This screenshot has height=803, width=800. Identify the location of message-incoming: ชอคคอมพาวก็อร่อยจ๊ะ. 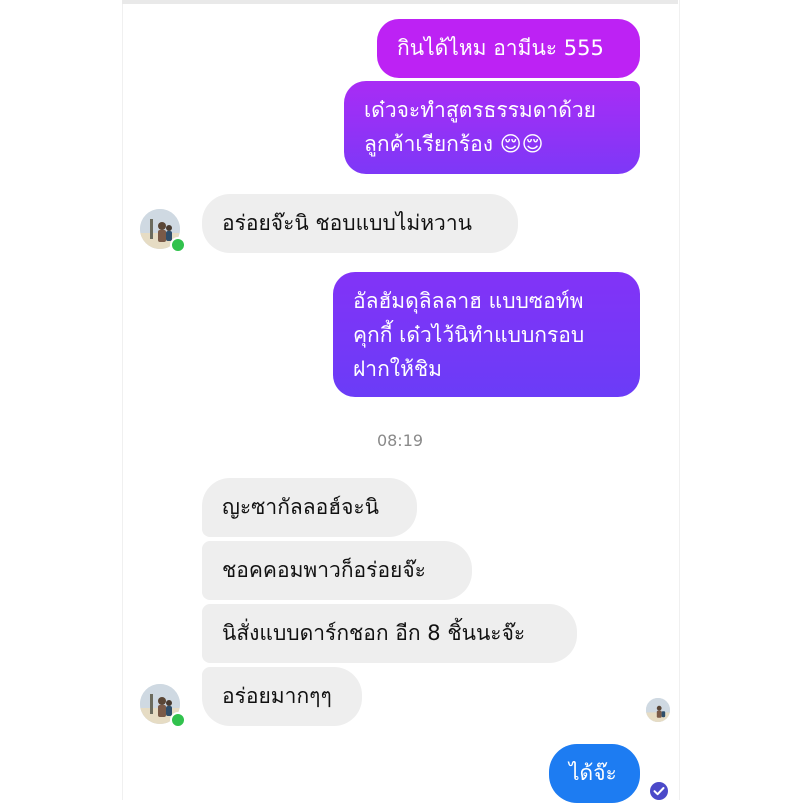
(337, 570).